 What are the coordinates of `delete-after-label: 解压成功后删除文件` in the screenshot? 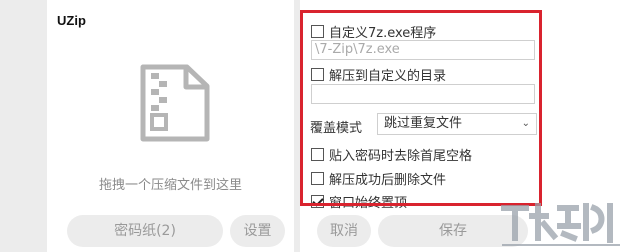 It's located at (388, 180).